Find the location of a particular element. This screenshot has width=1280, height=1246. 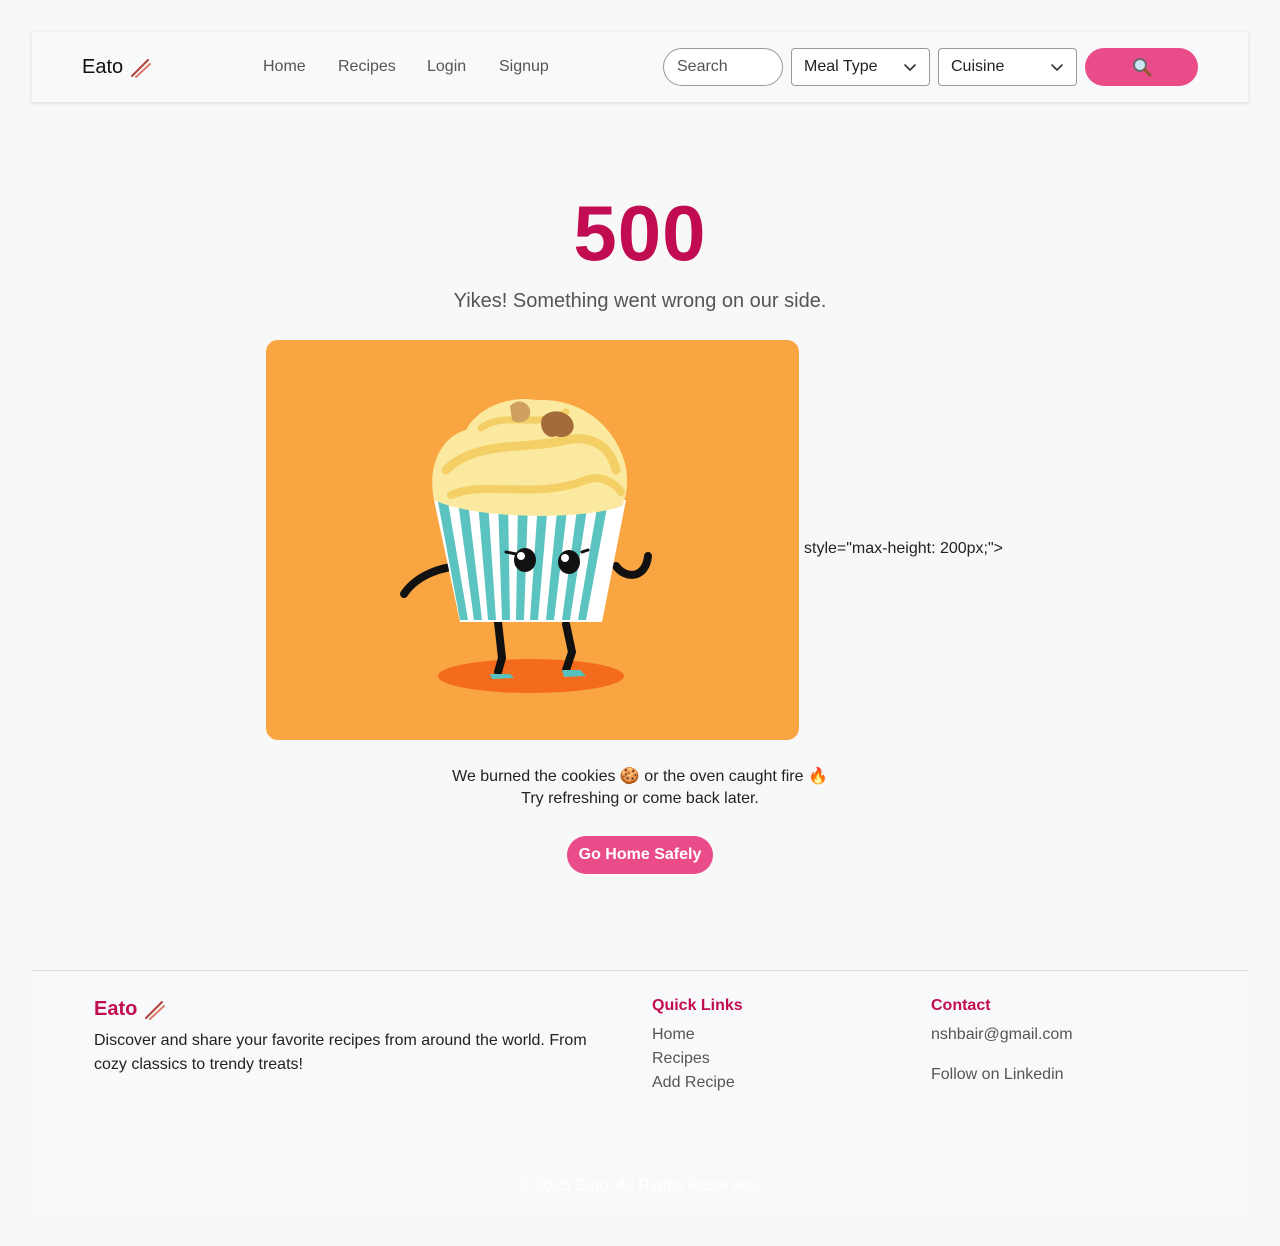

footer-link-recipes: Recipes is located at coordinates (681, 1059).